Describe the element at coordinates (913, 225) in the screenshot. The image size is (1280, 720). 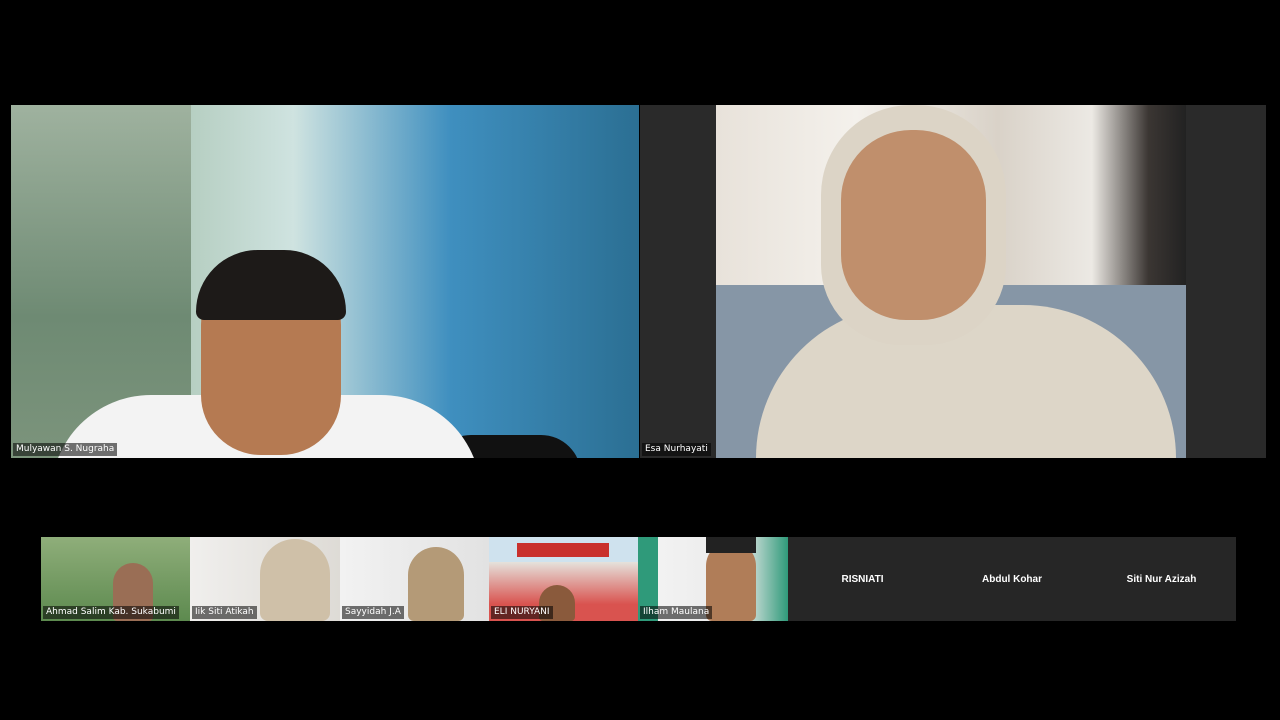
I see `participant-face` at that location.